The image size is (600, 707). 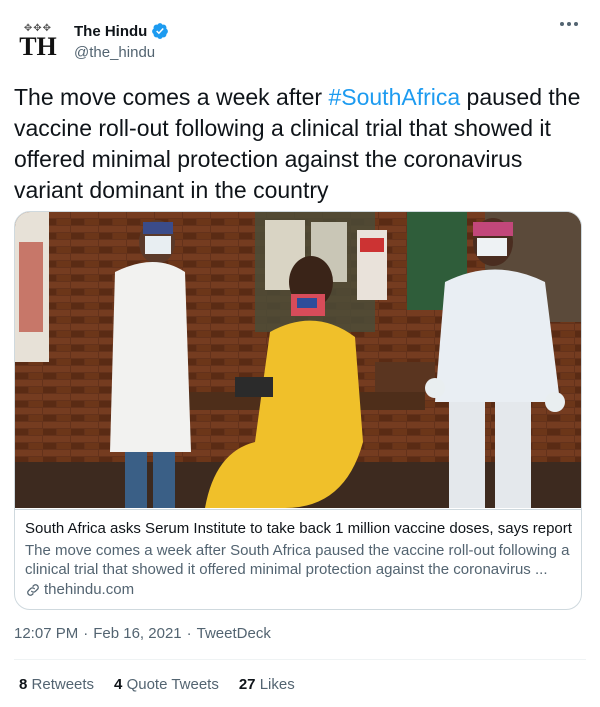 What do you see at coordinates (277, 684) in the screenshot?
I see `likes-label: Likes` at bounding box center [277, 684].